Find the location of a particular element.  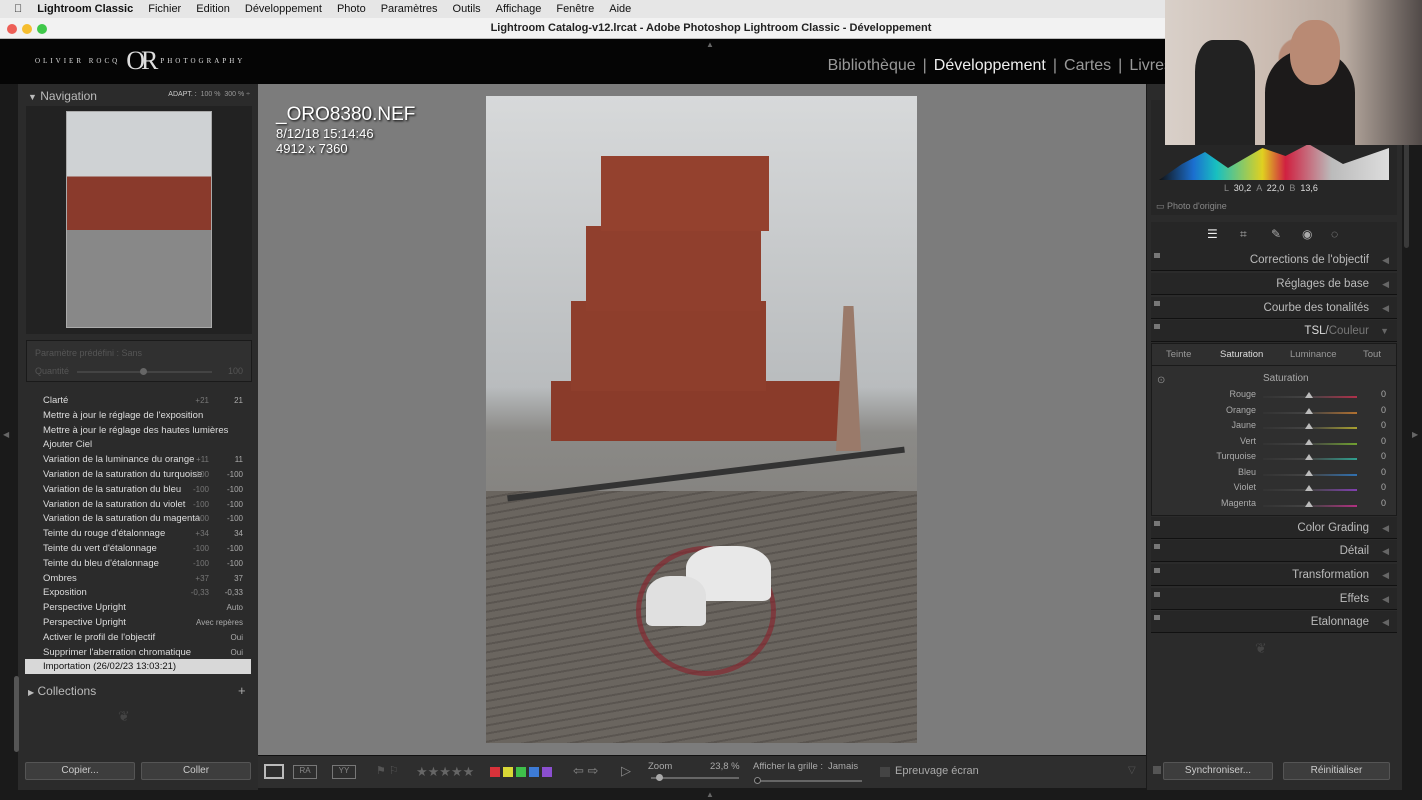

history-item: Supprimer l'aberration chromatique Oui is located at coordinates (138, 652).